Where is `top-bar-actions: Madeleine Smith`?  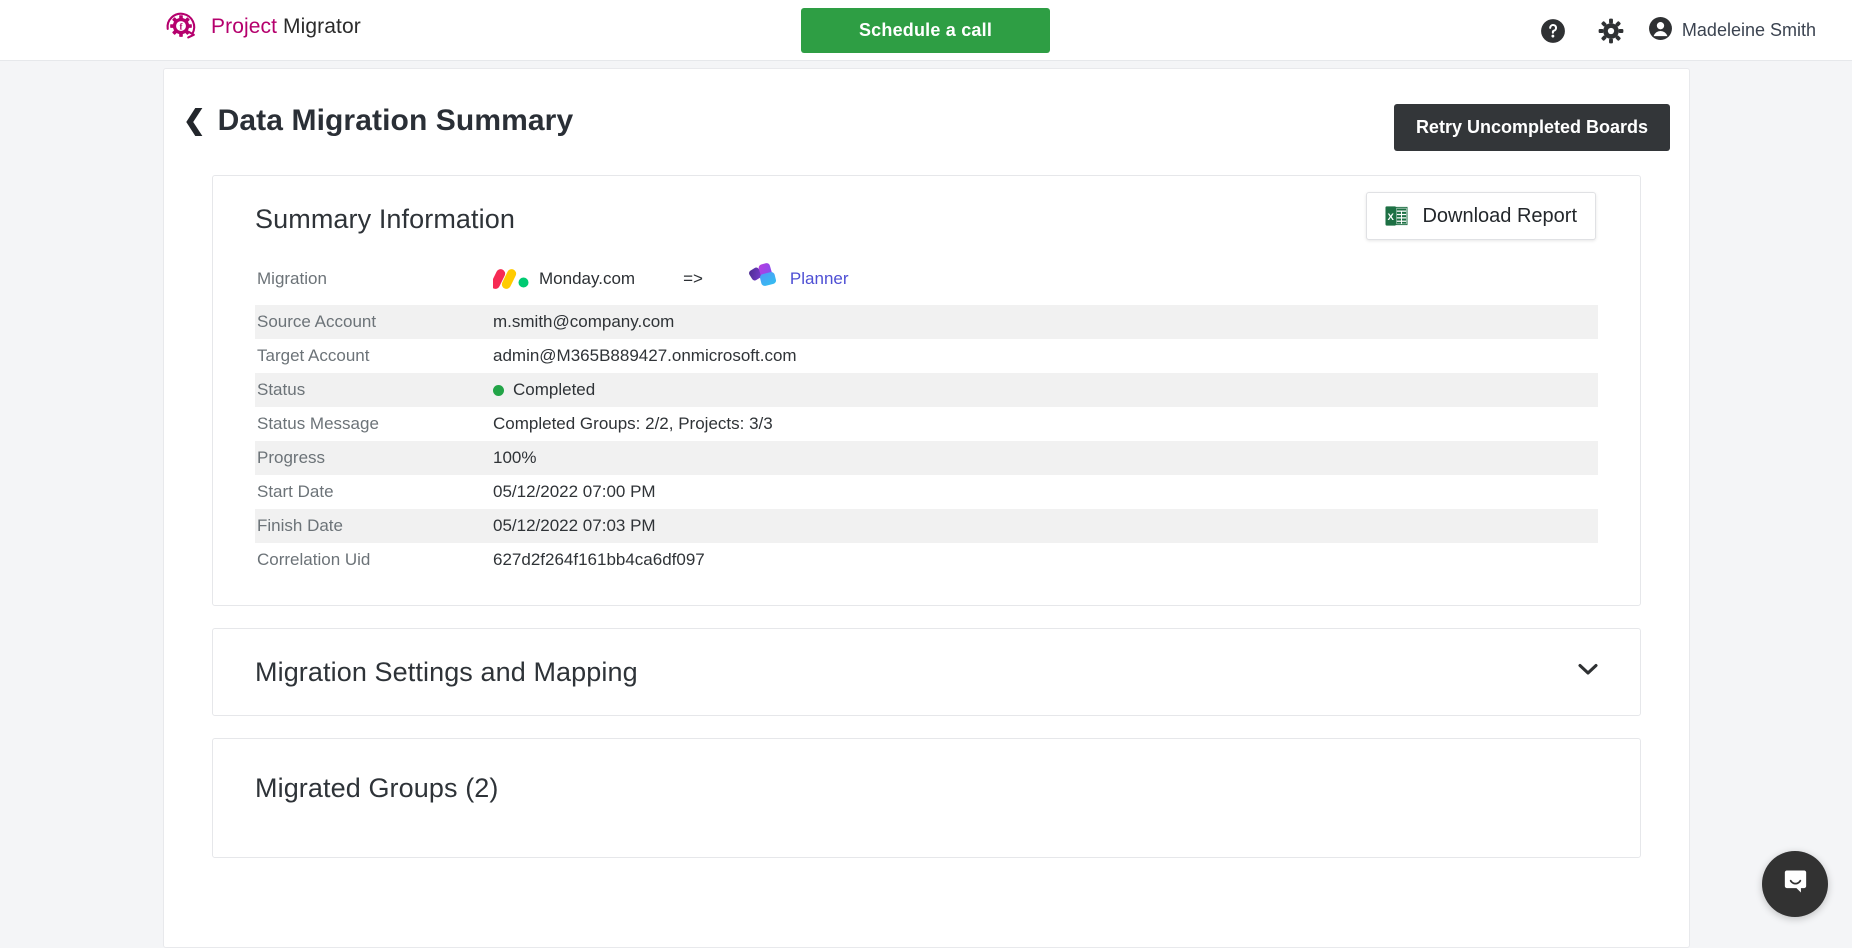
top-bar-actions: Madeleine Smith is located at coordinates (1673, 30).